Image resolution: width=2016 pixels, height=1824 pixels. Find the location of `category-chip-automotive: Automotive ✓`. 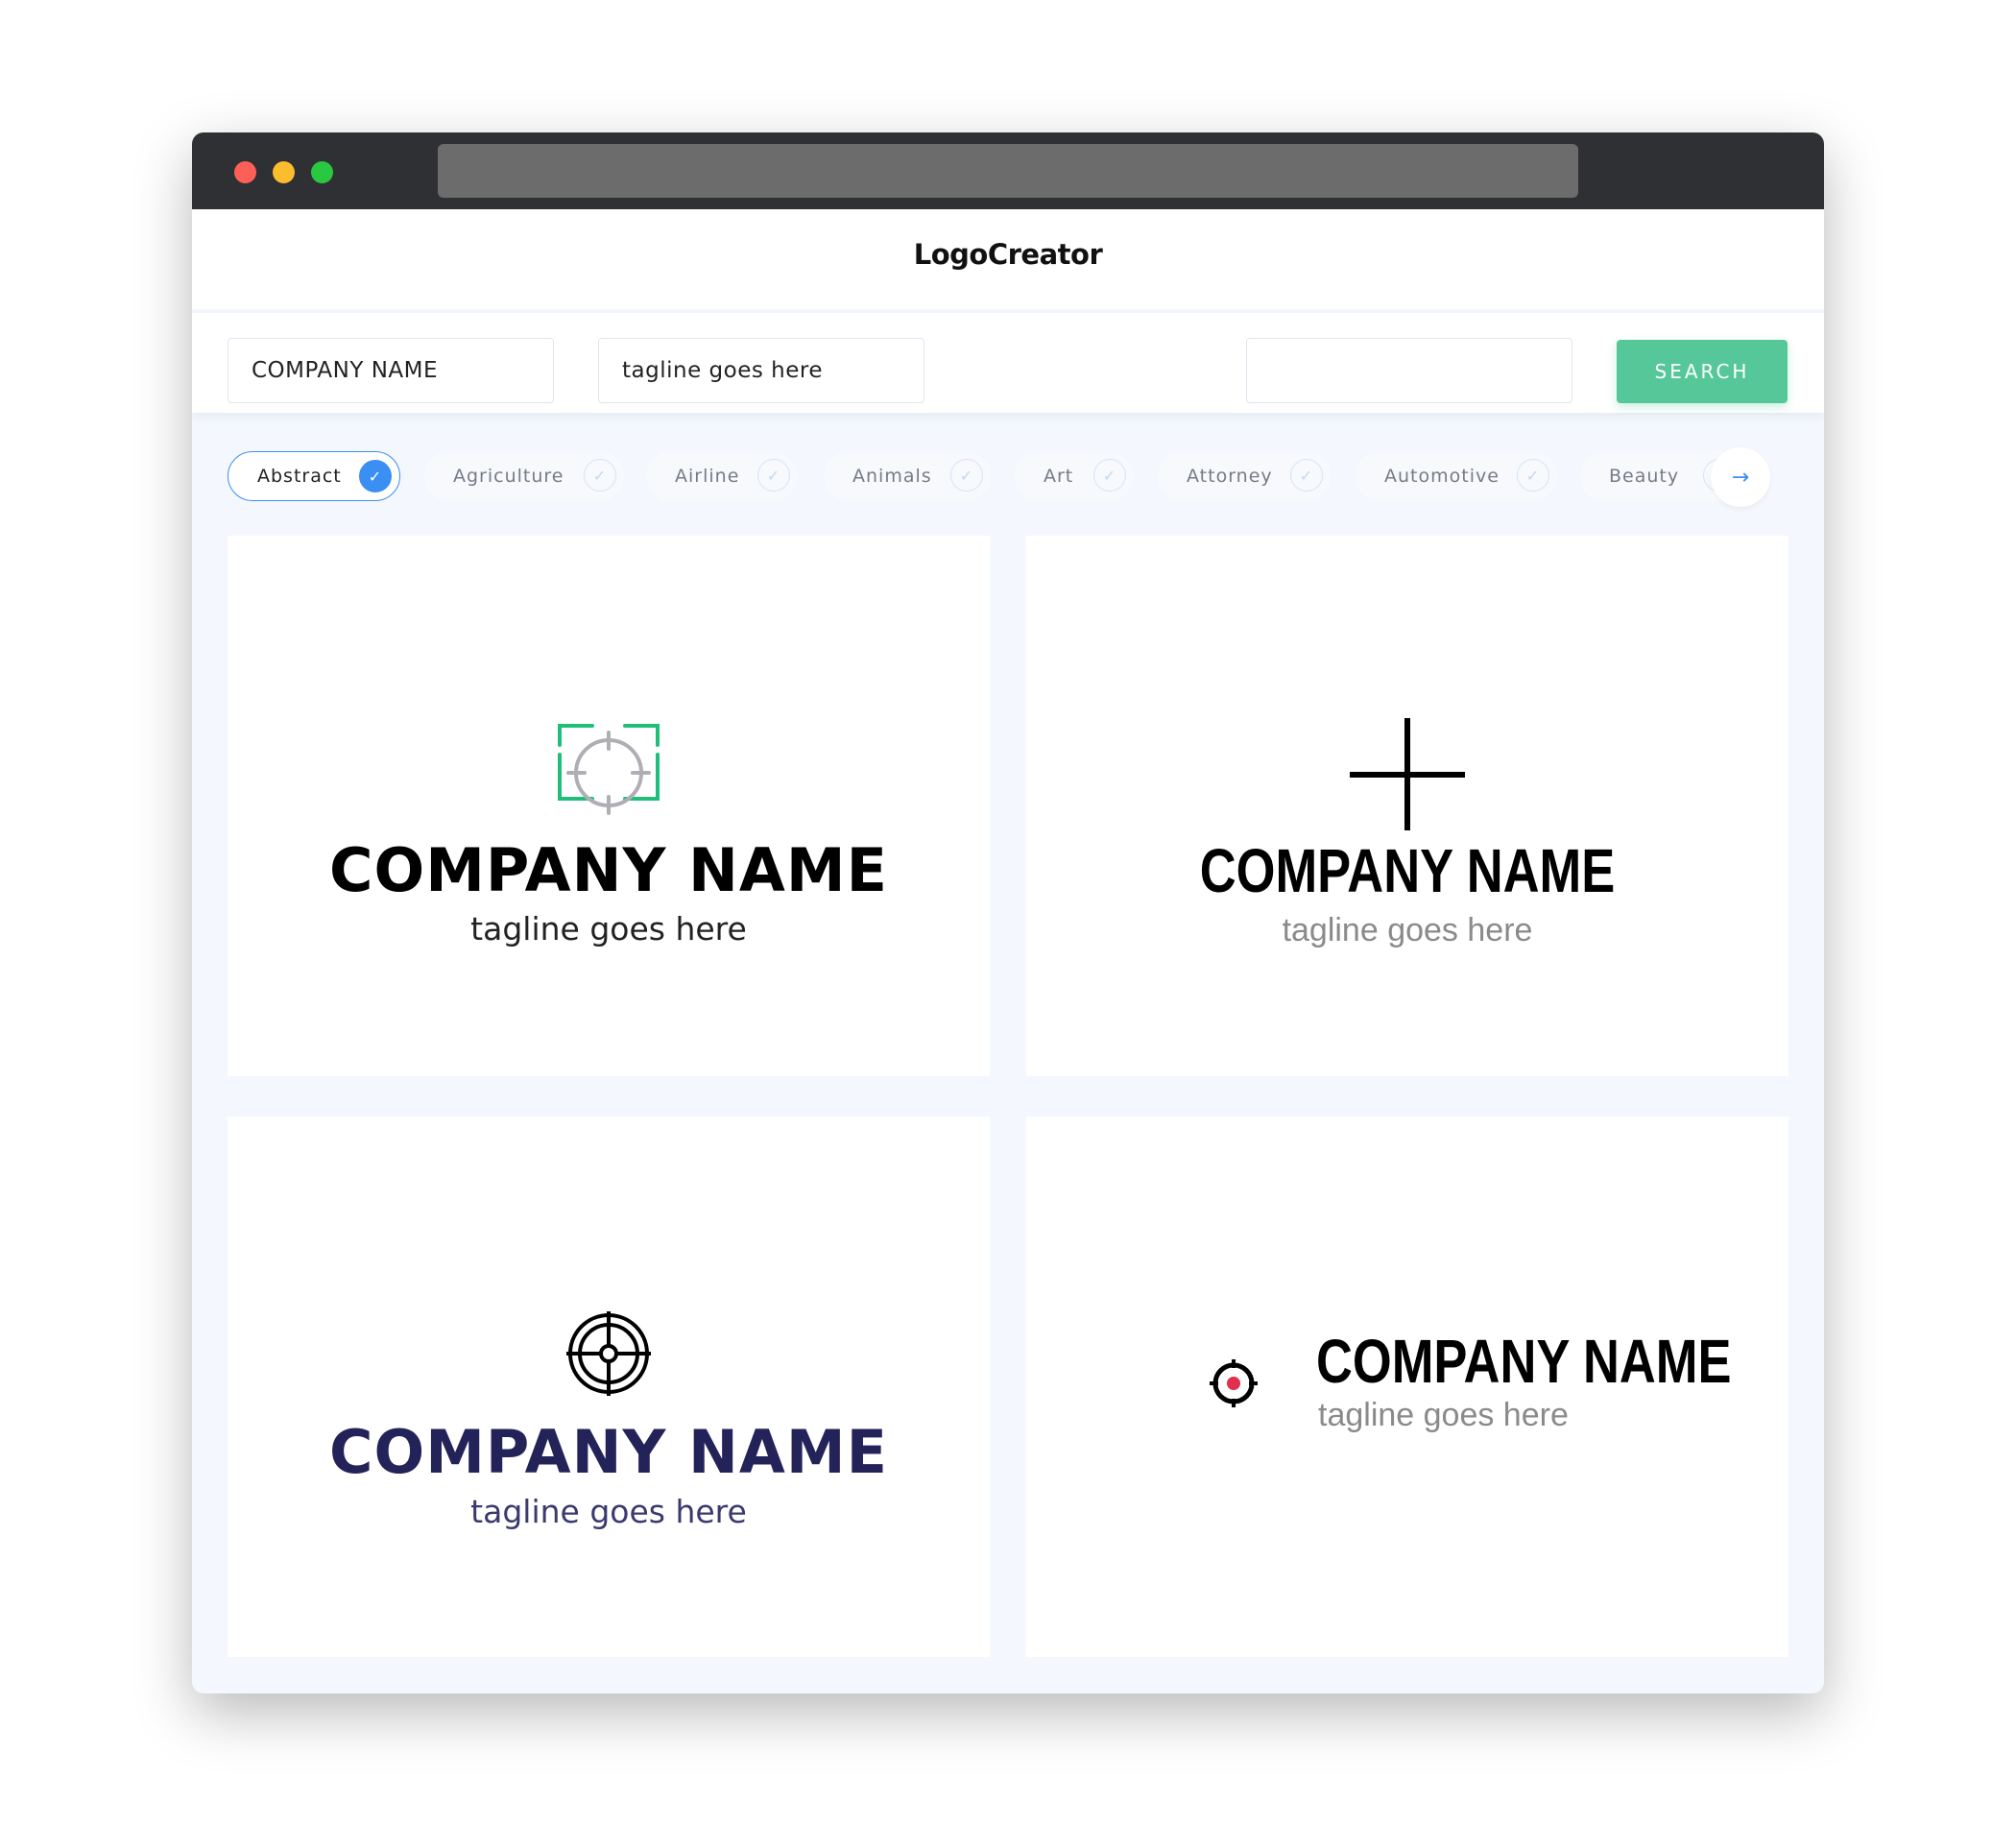

category-chip-automotive: Automotive ✓ is located at coordinates (1456, 476).